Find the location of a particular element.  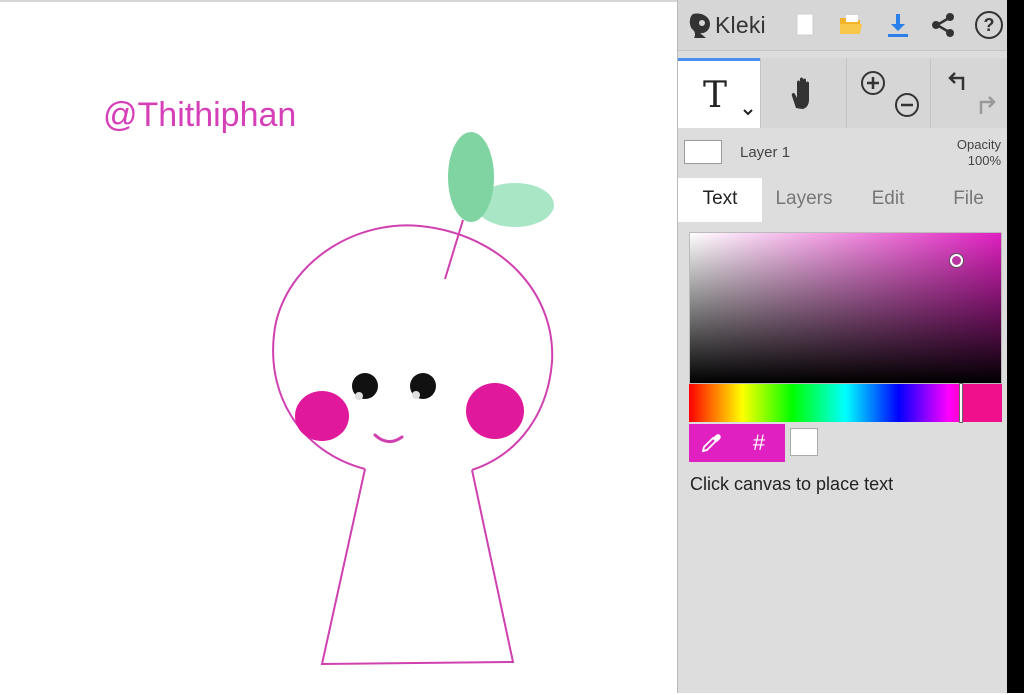

layer-opacity: Opacity 100% is located at coordinates (979, 153).